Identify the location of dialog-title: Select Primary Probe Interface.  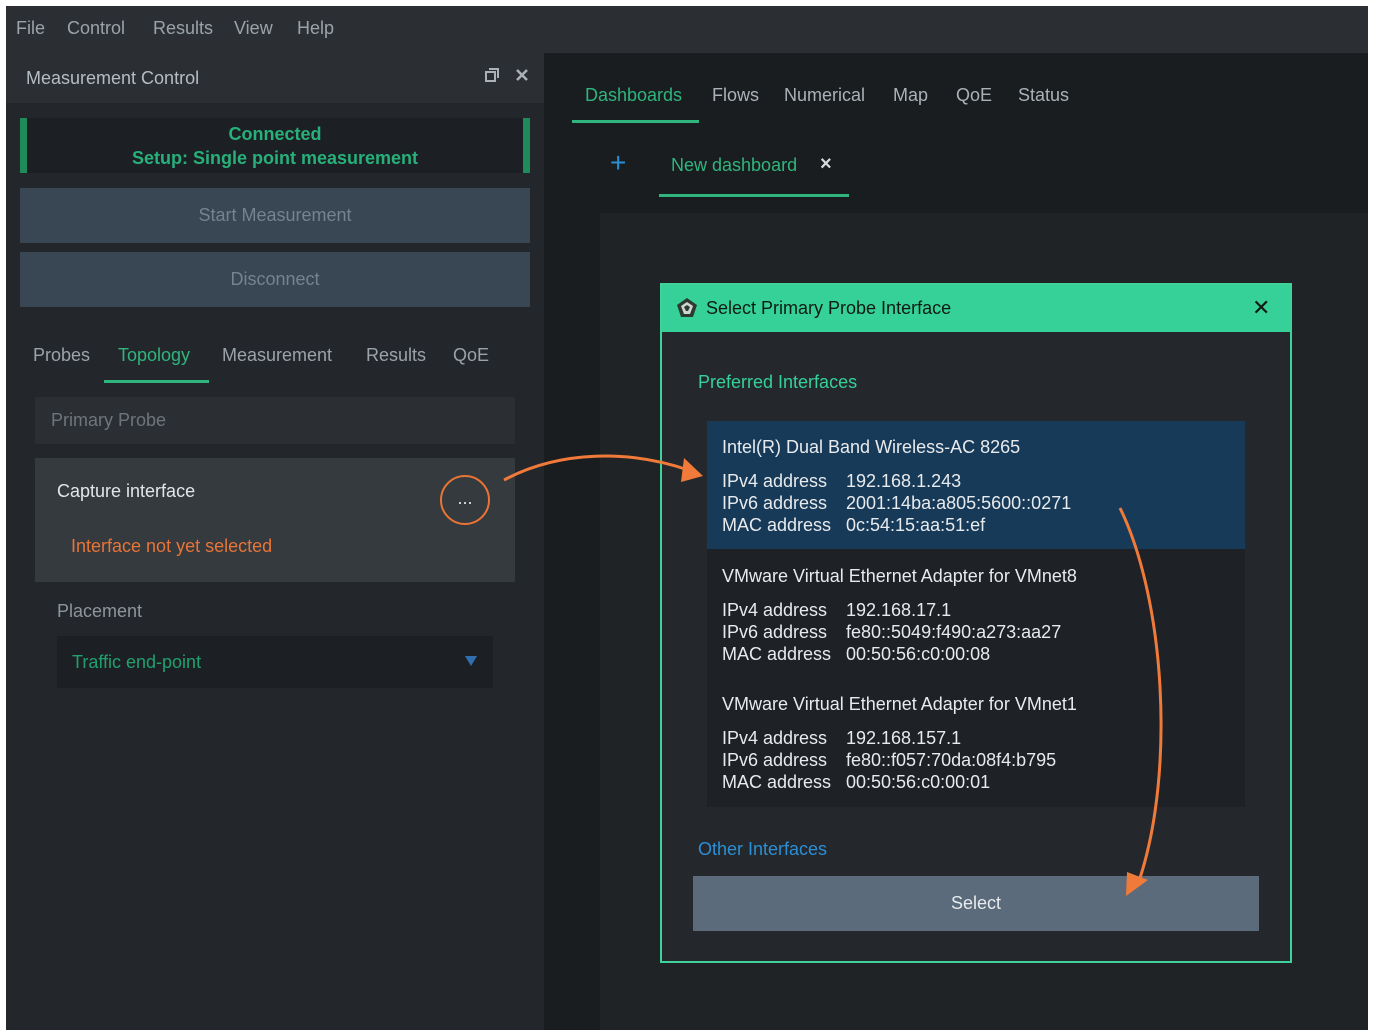
(829, 308).